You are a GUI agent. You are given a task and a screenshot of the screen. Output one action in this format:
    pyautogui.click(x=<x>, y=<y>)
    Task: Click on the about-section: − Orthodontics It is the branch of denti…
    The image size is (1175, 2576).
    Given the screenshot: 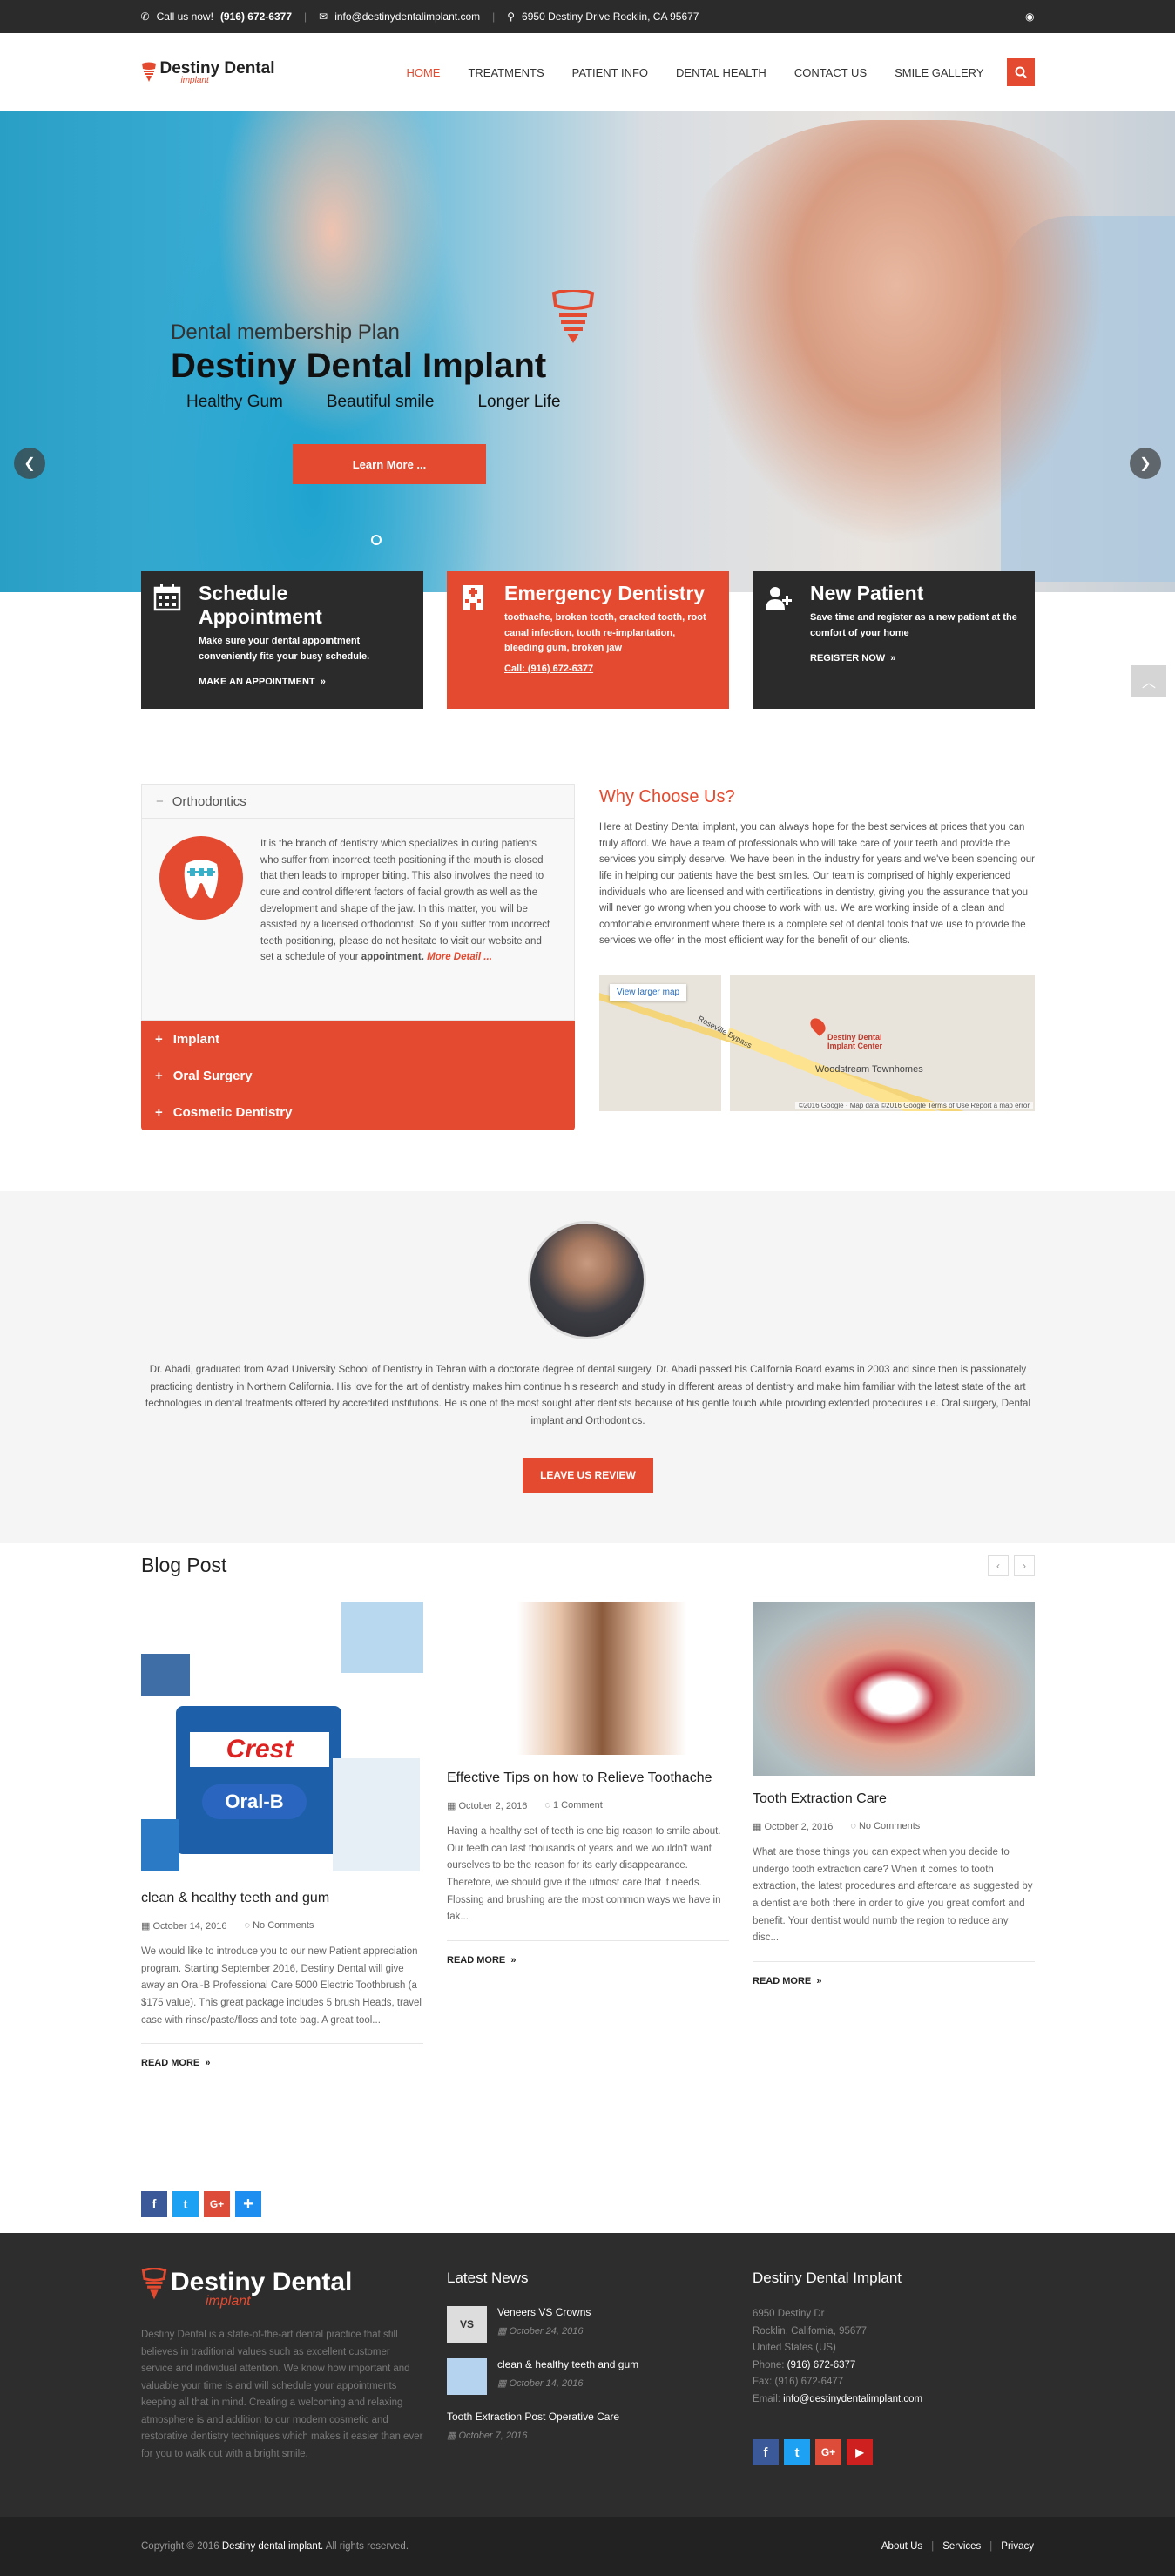 What is the action you would take?
    pyautogui.click(x=588, y=957)
    